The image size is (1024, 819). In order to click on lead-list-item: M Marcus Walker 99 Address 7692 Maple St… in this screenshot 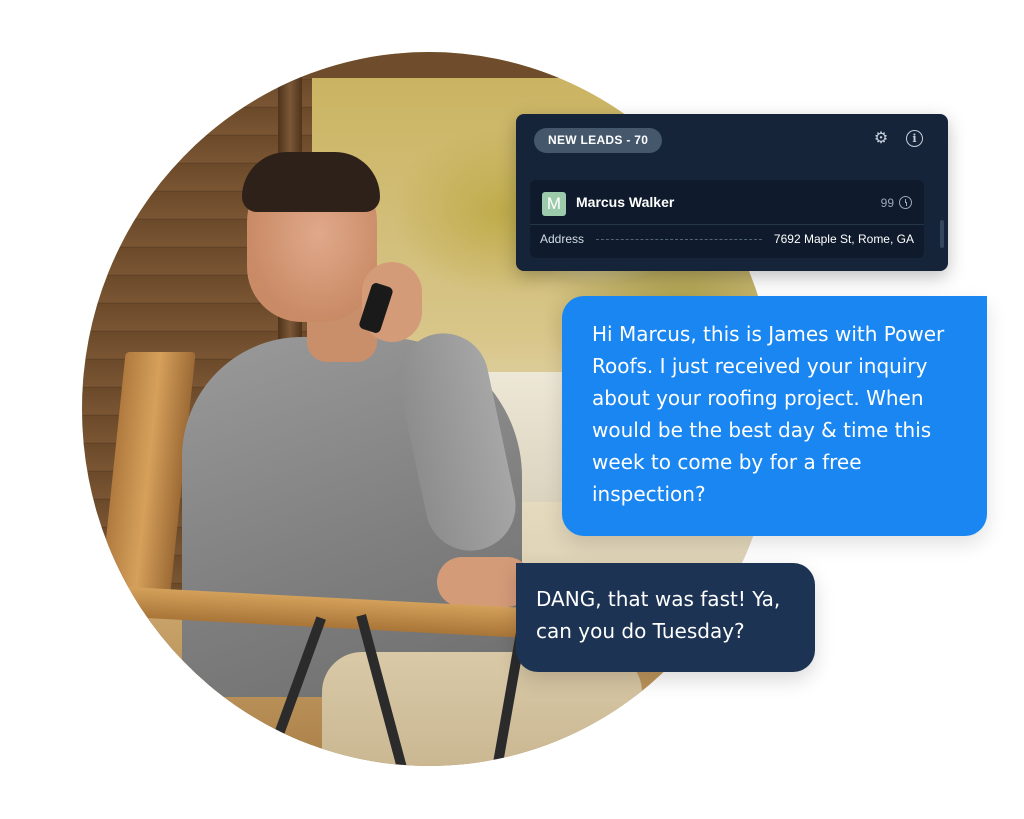, I will do `click(727, 219)`.